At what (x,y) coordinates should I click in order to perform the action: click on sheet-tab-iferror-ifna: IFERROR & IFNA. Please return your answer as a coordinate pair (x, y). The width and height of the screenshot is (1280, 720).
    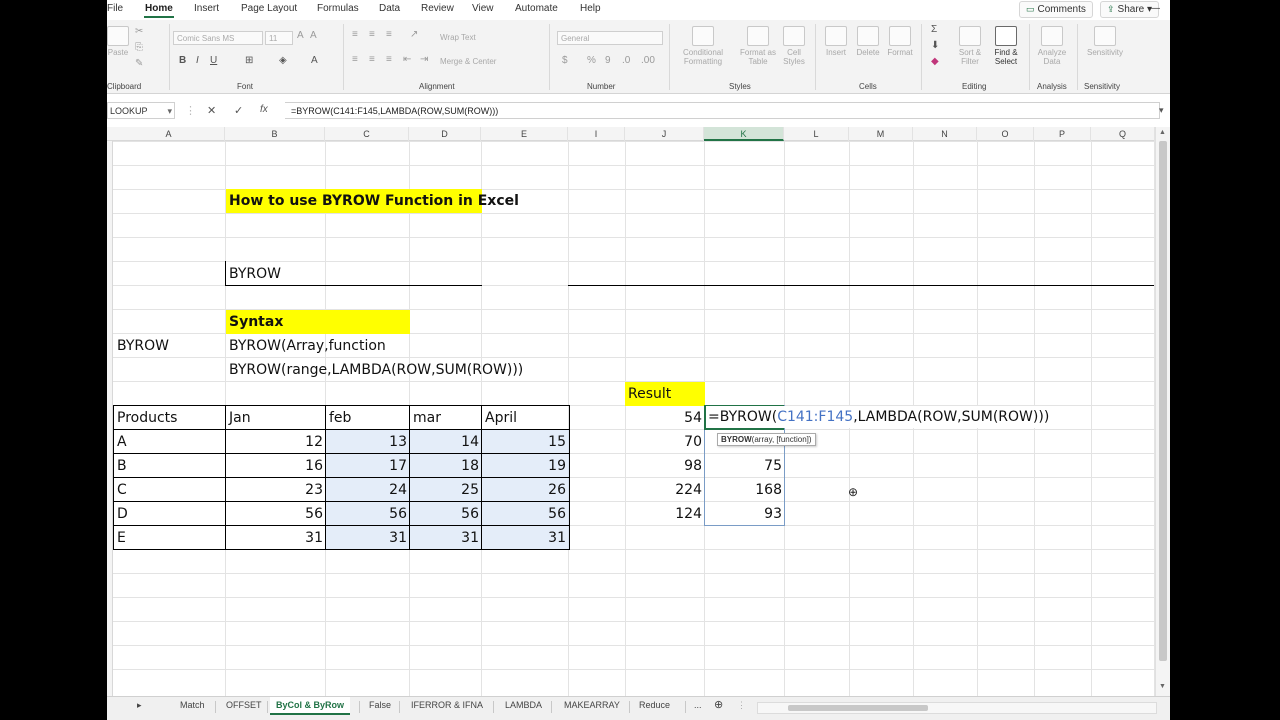
    Looking at the image, I should click on (447, 705).